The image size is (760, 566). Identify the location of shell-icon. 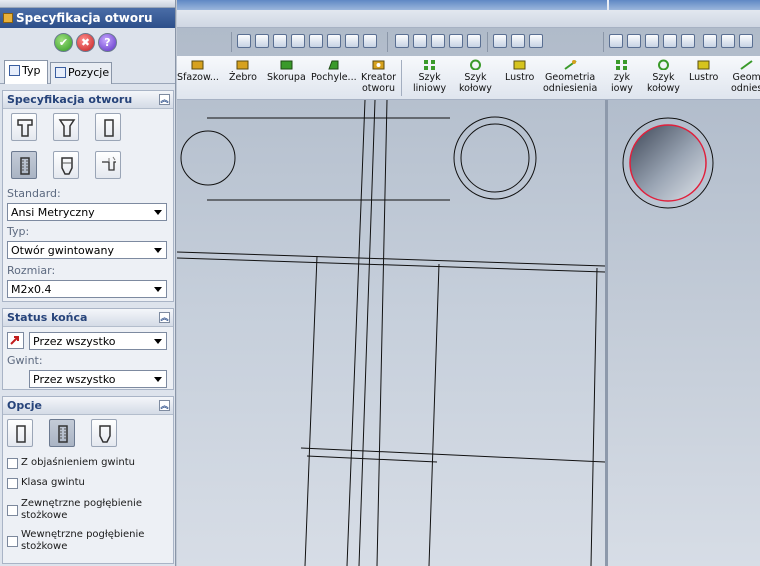
(286, 65).